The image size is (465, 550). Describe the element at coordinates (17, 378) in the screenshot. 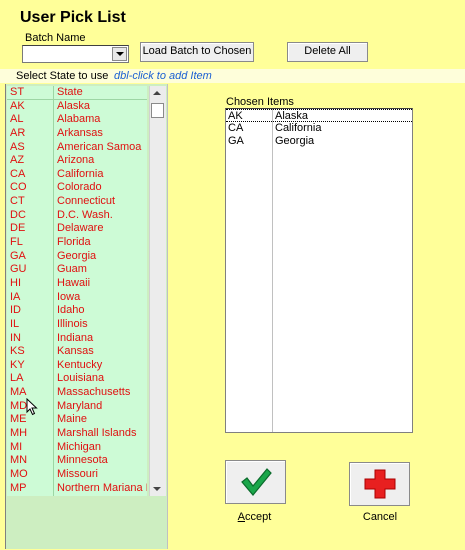

I see `state-code: LA` at that location.